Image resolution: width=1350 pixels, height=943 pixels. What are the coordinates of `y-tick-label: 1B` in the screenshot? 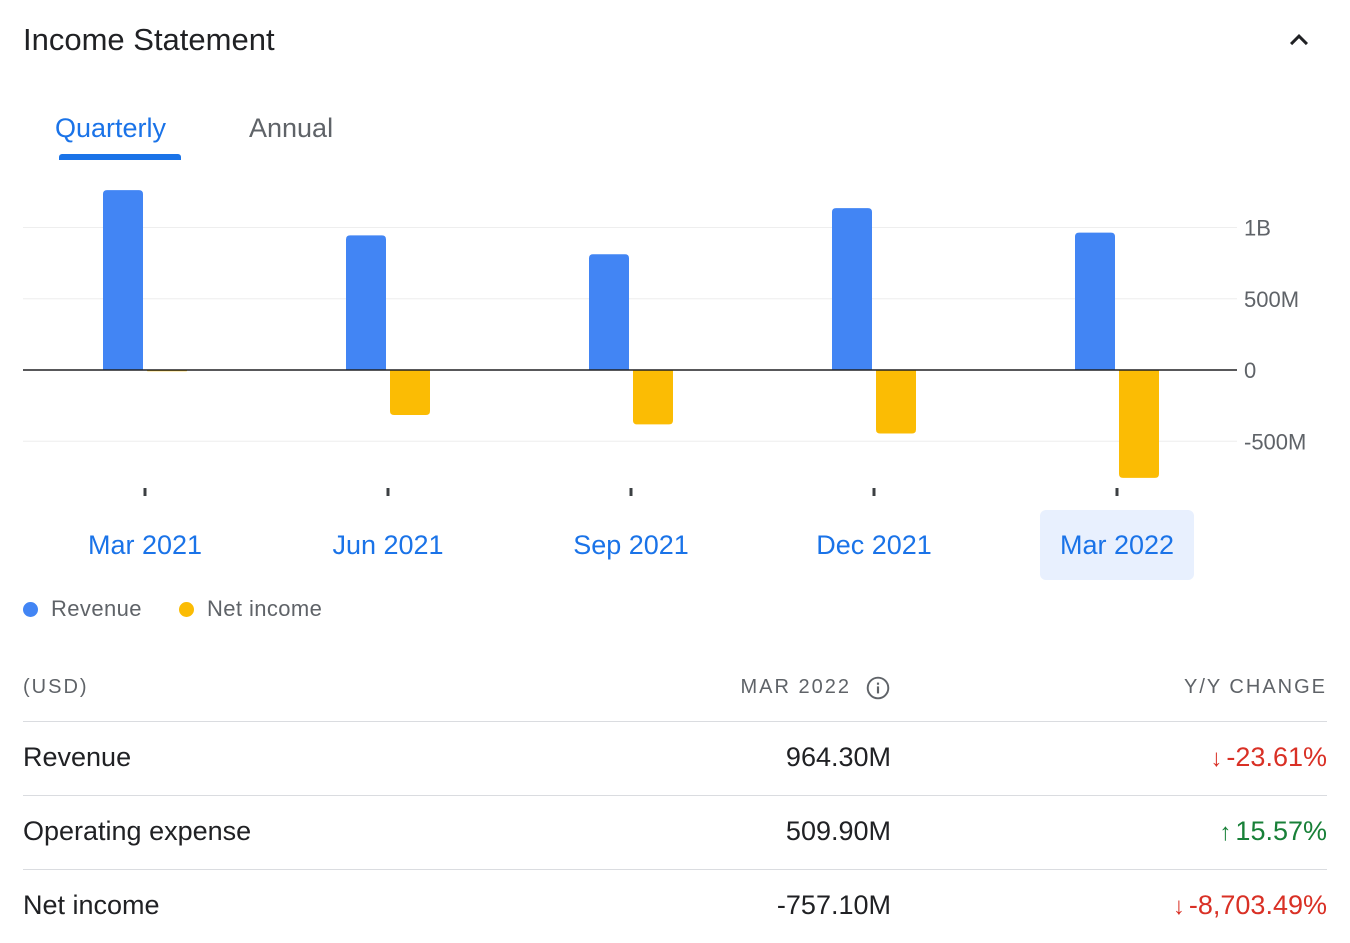 It's located at (1257, 228).